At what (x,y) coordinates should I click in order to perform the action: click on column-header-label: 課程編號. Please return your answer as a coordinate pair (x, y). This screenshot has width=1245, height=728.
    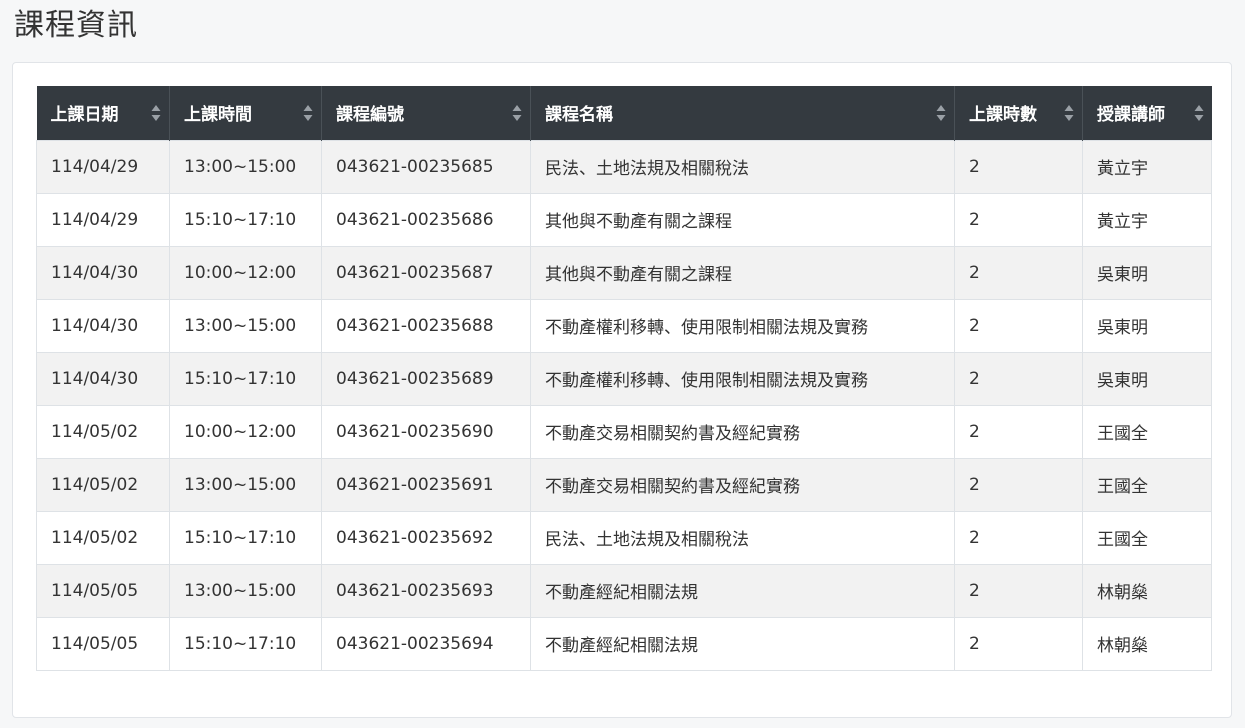
    Looking at the image, I should click on (370, 115).